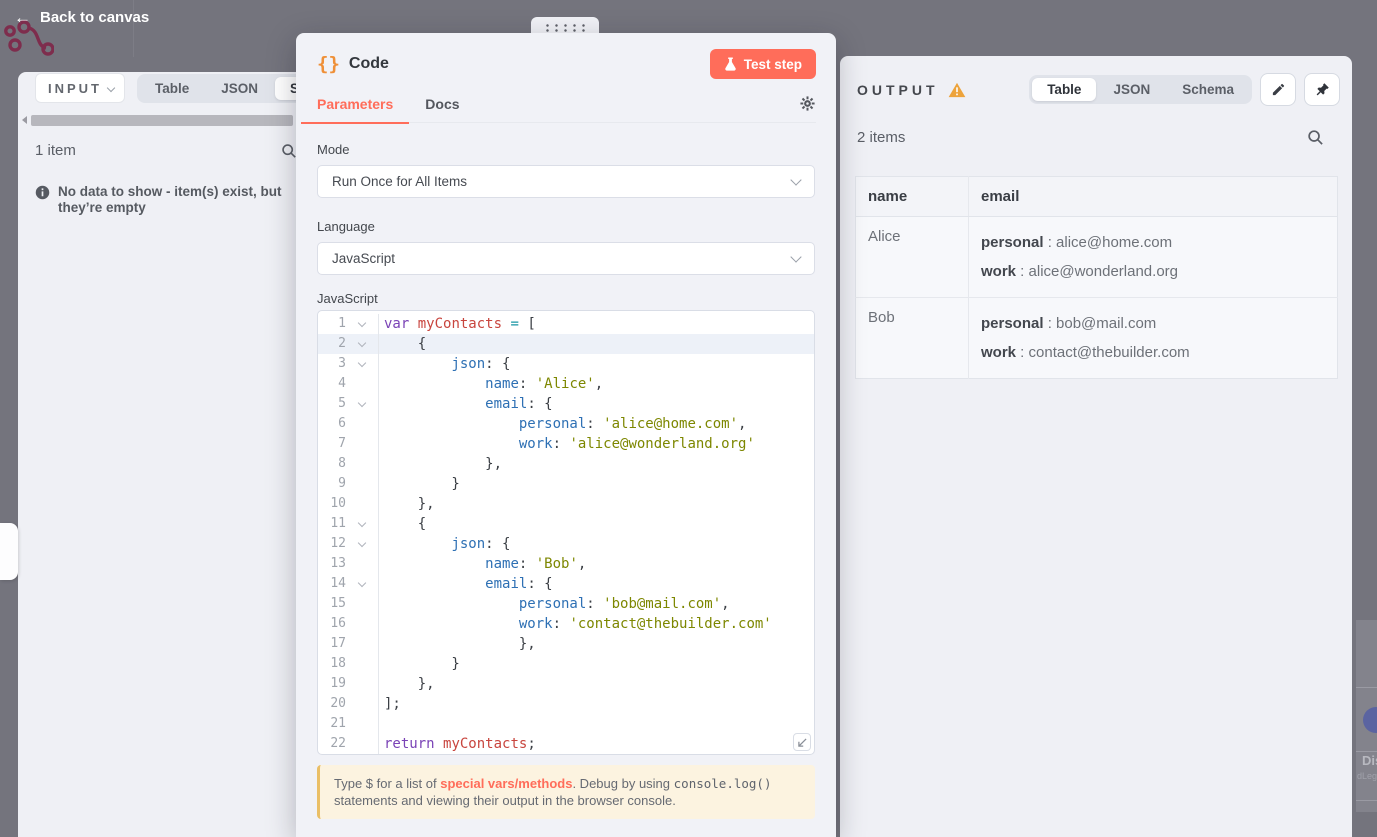  I want to click on language-select-value: JavaScript, so click(364, 258).